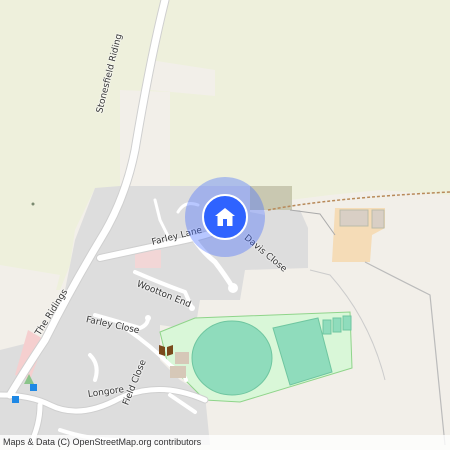  I want to click on home-location-marker, so click(225, 217).